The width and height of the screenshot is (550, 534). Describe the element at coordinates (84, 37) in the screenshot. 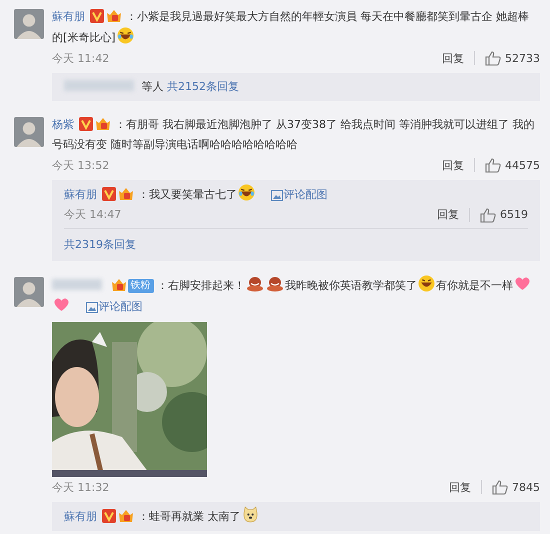

I see `comment-text: 的[米奇比心]` at that location.